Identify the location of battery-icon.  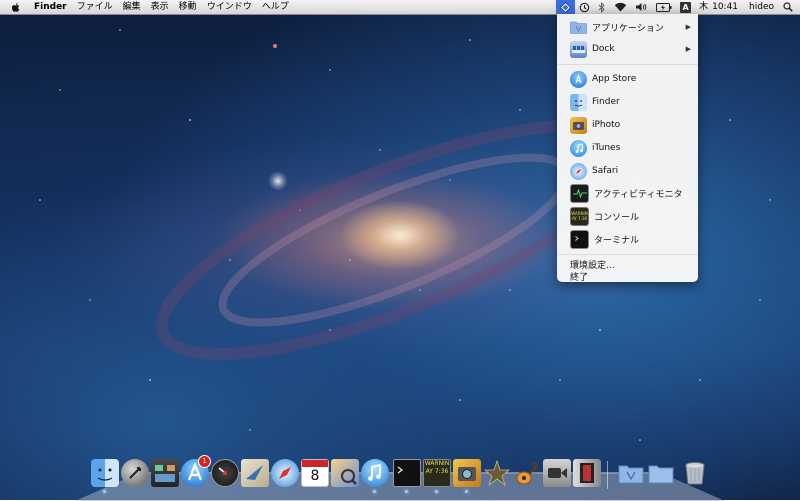
(664, 7).